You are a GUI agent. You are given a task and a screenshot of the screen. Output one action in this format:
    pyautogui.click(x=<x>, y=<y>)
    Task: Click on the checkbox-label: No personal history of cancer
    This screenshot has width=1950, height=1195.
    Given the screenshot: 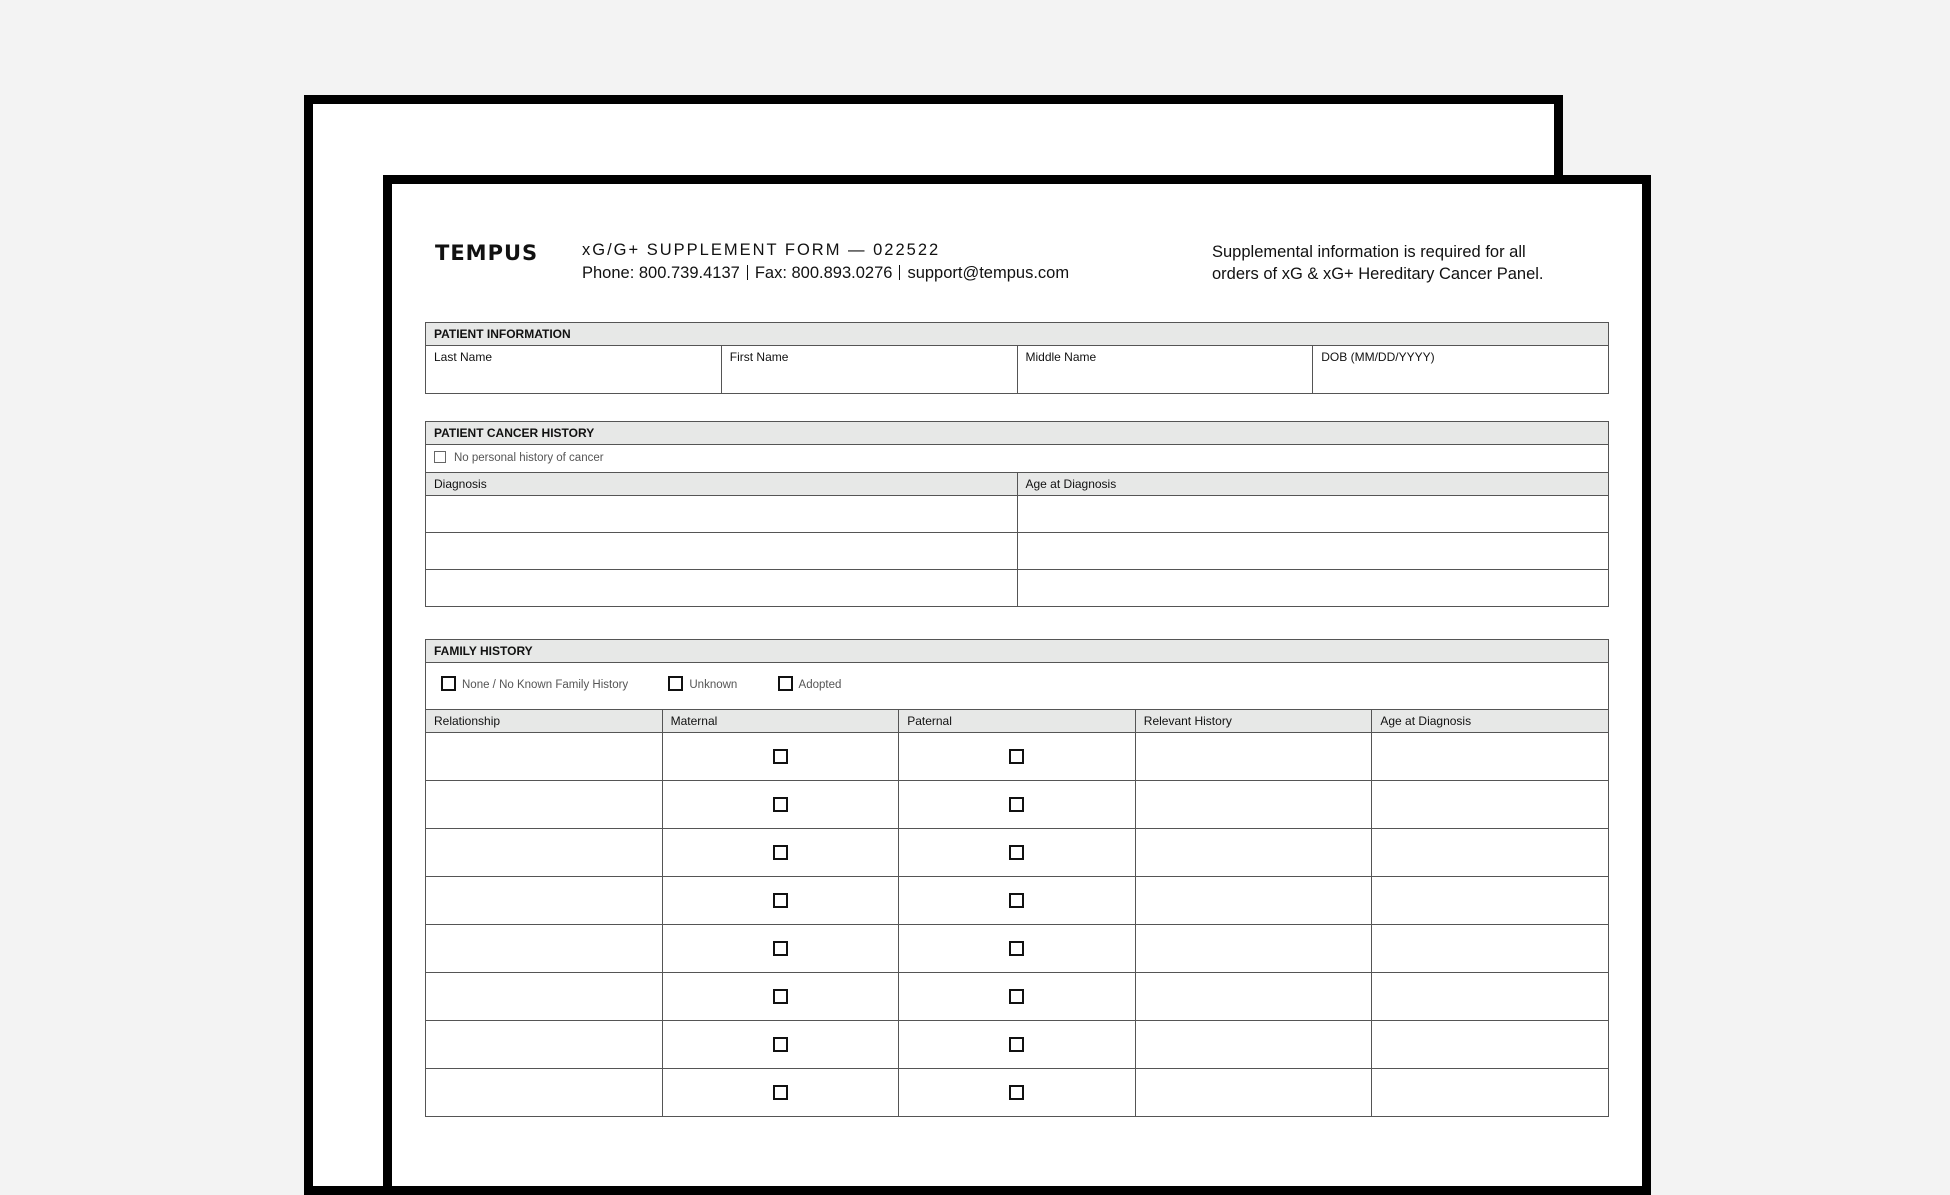 What is the action you would take?
    pyautogui.click(x=529, y=458)
    